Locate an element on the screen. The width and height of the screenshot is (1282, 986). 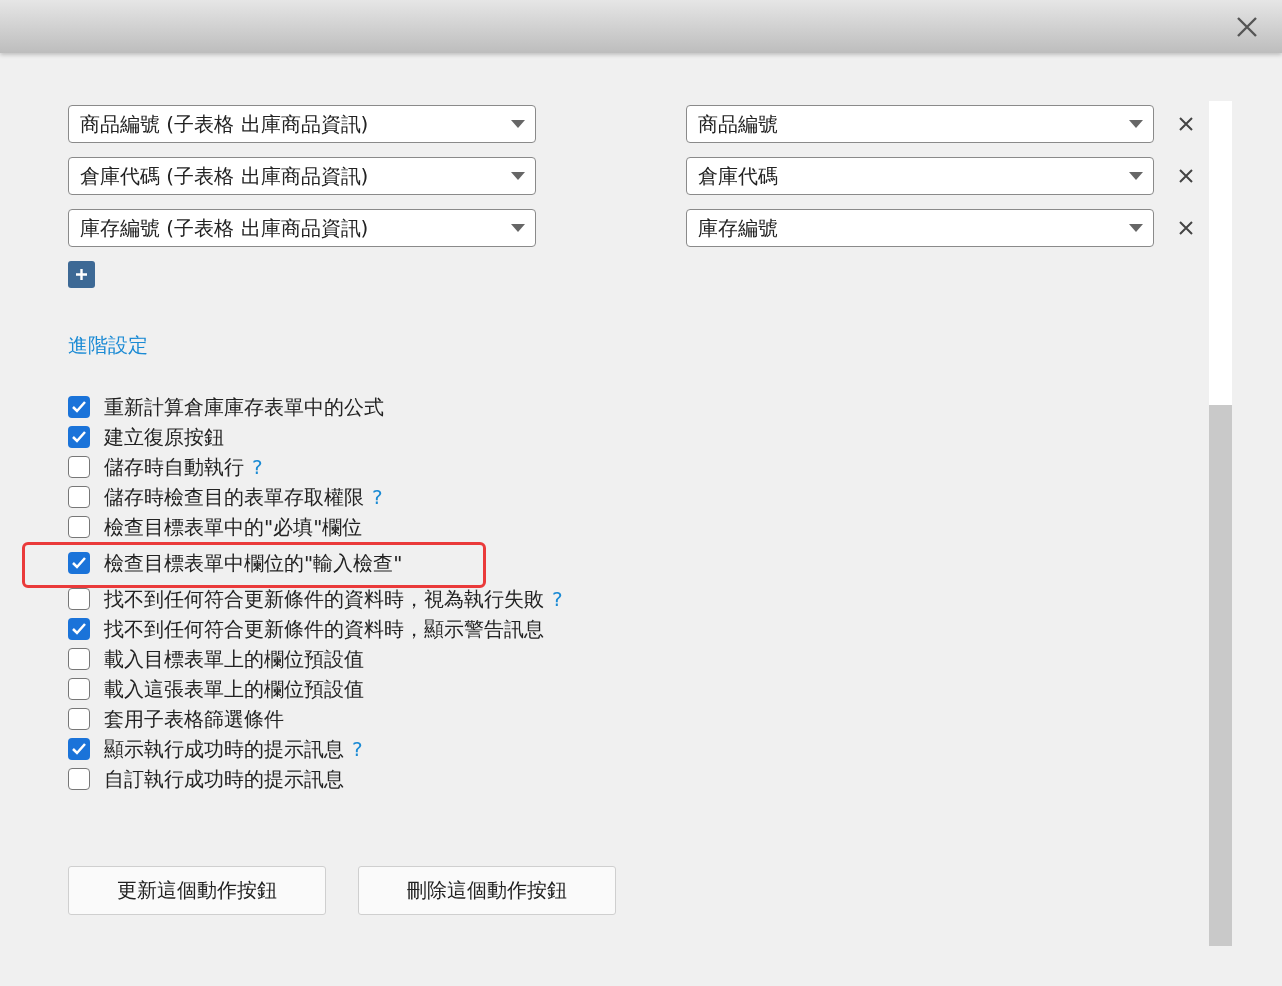
option-label: 儲存時檢查目的表單存取權限 is located at coordinates (234, 497).